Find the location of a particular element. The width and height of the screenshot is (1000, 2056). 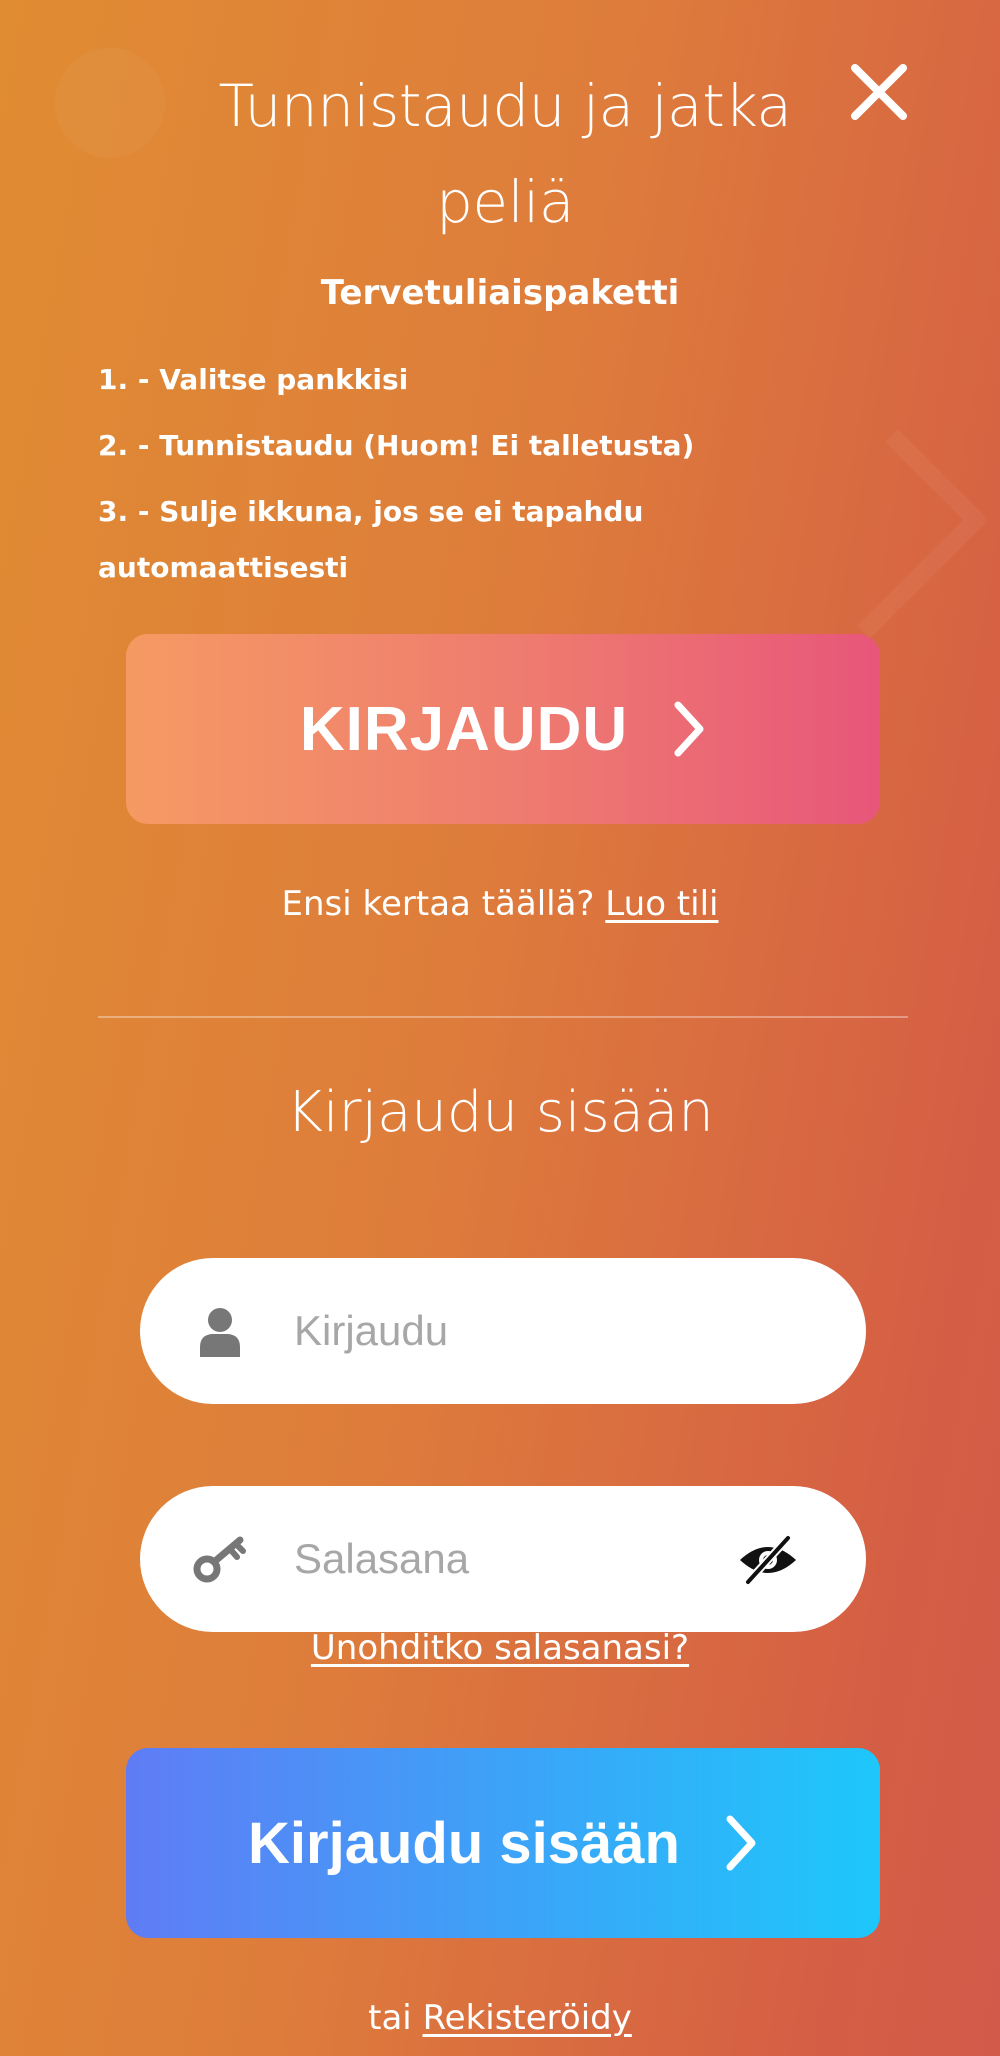

sign-in-button-label: Kirjaudu sisään is located at coordinates (464, 1843).